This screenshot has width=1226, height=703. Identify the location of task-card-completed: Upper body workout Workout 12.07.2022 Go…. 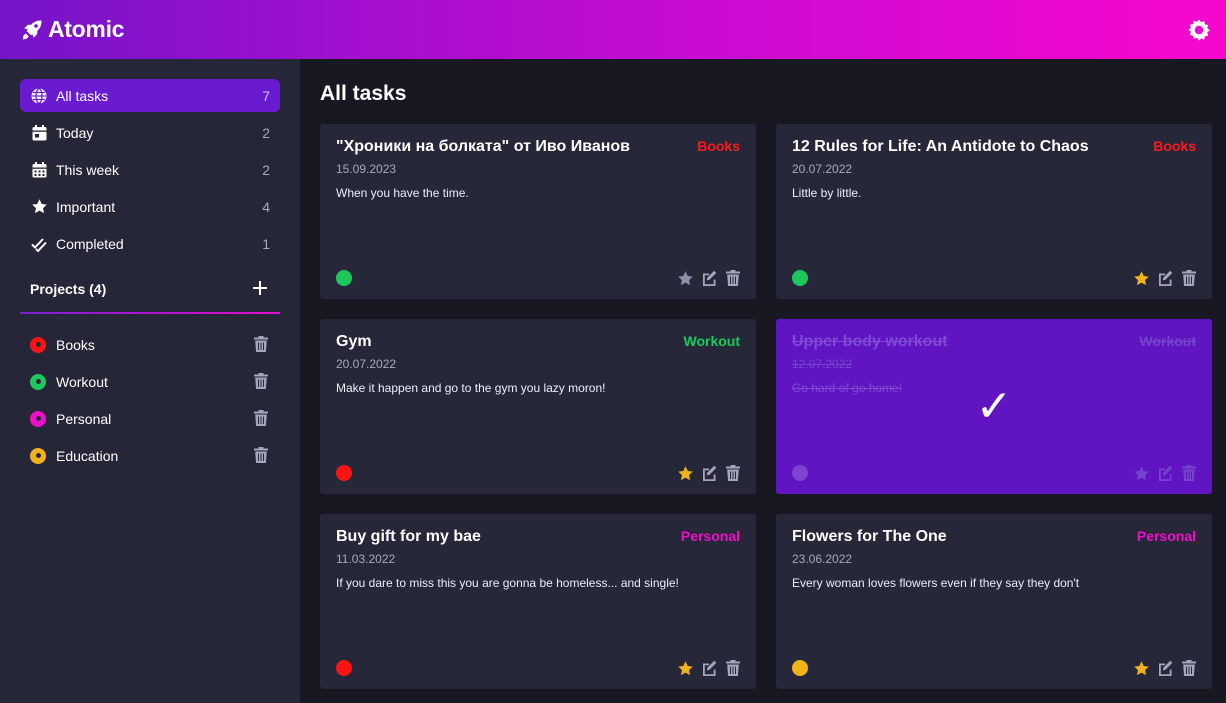
(994, 406).